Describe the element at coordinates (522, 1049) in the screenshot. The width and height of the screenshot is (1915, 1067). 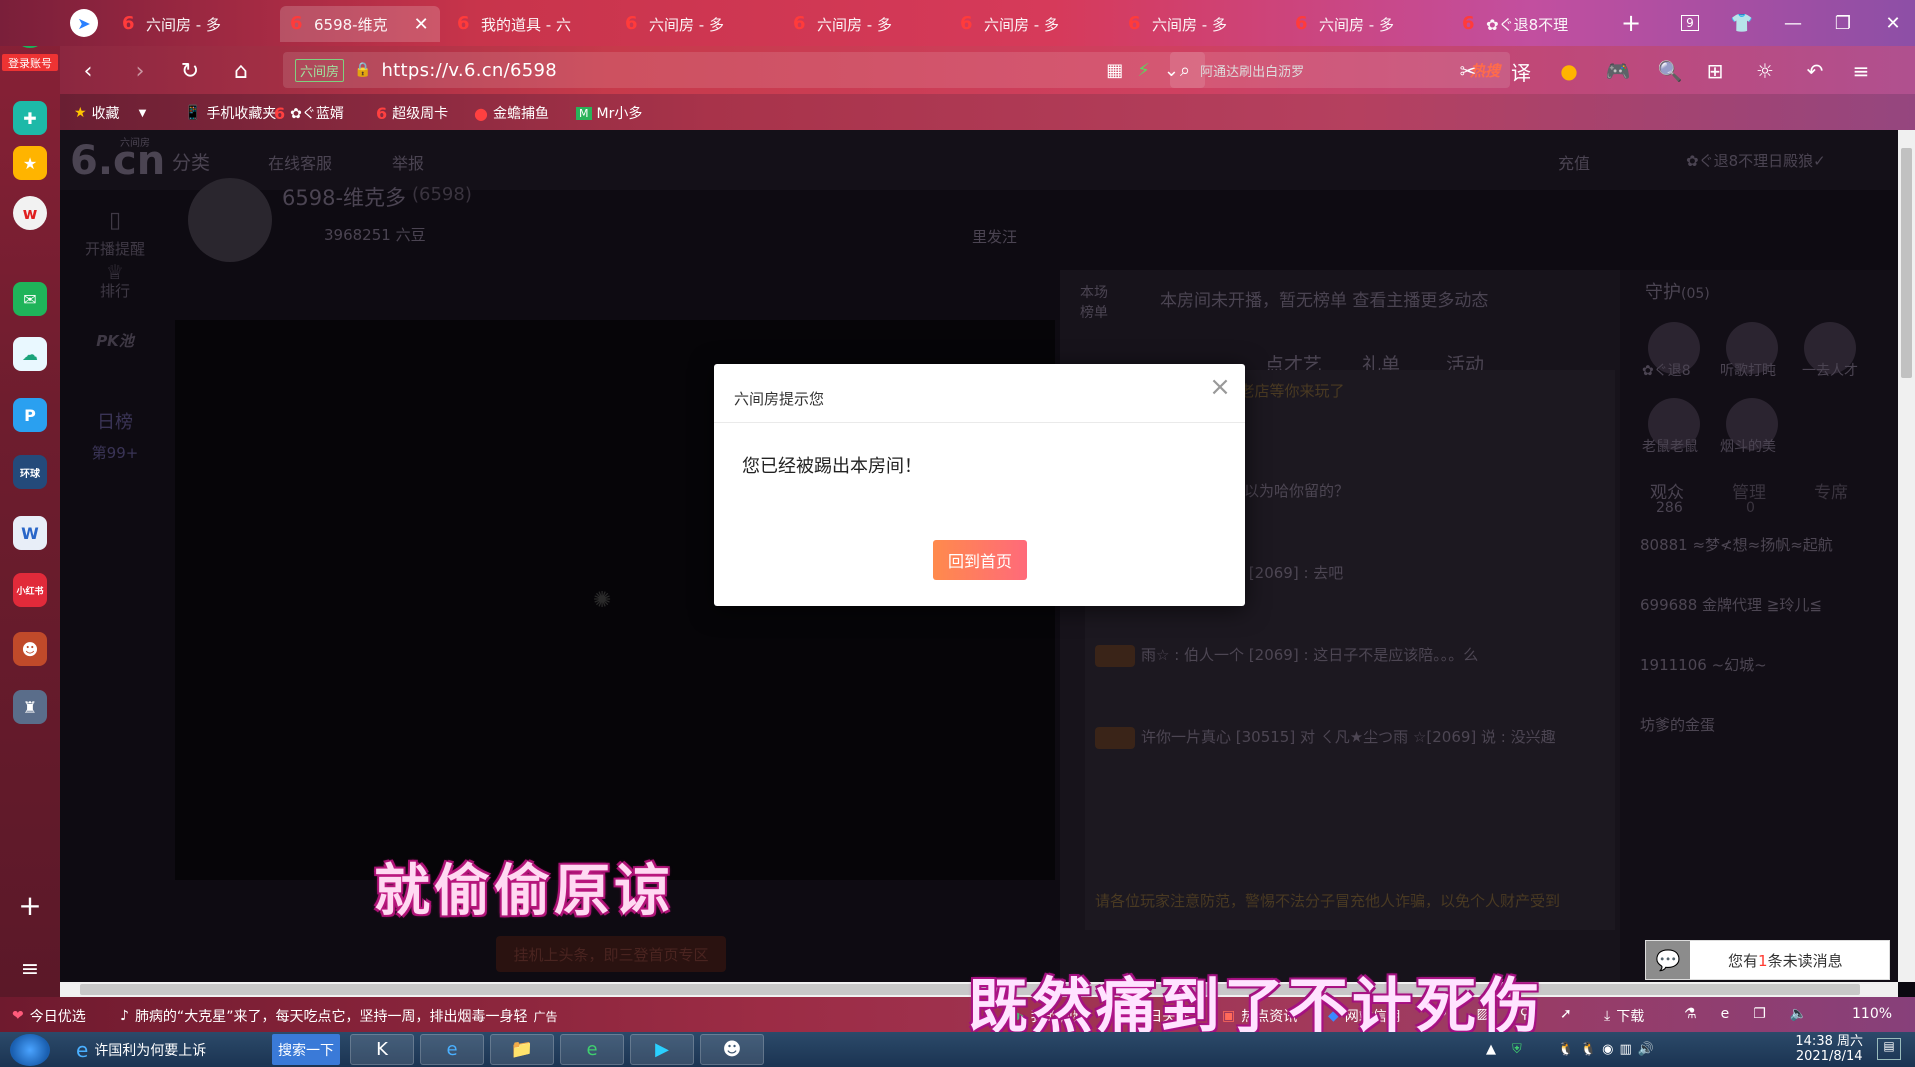
I see `folder-icon: 📁` at that location.